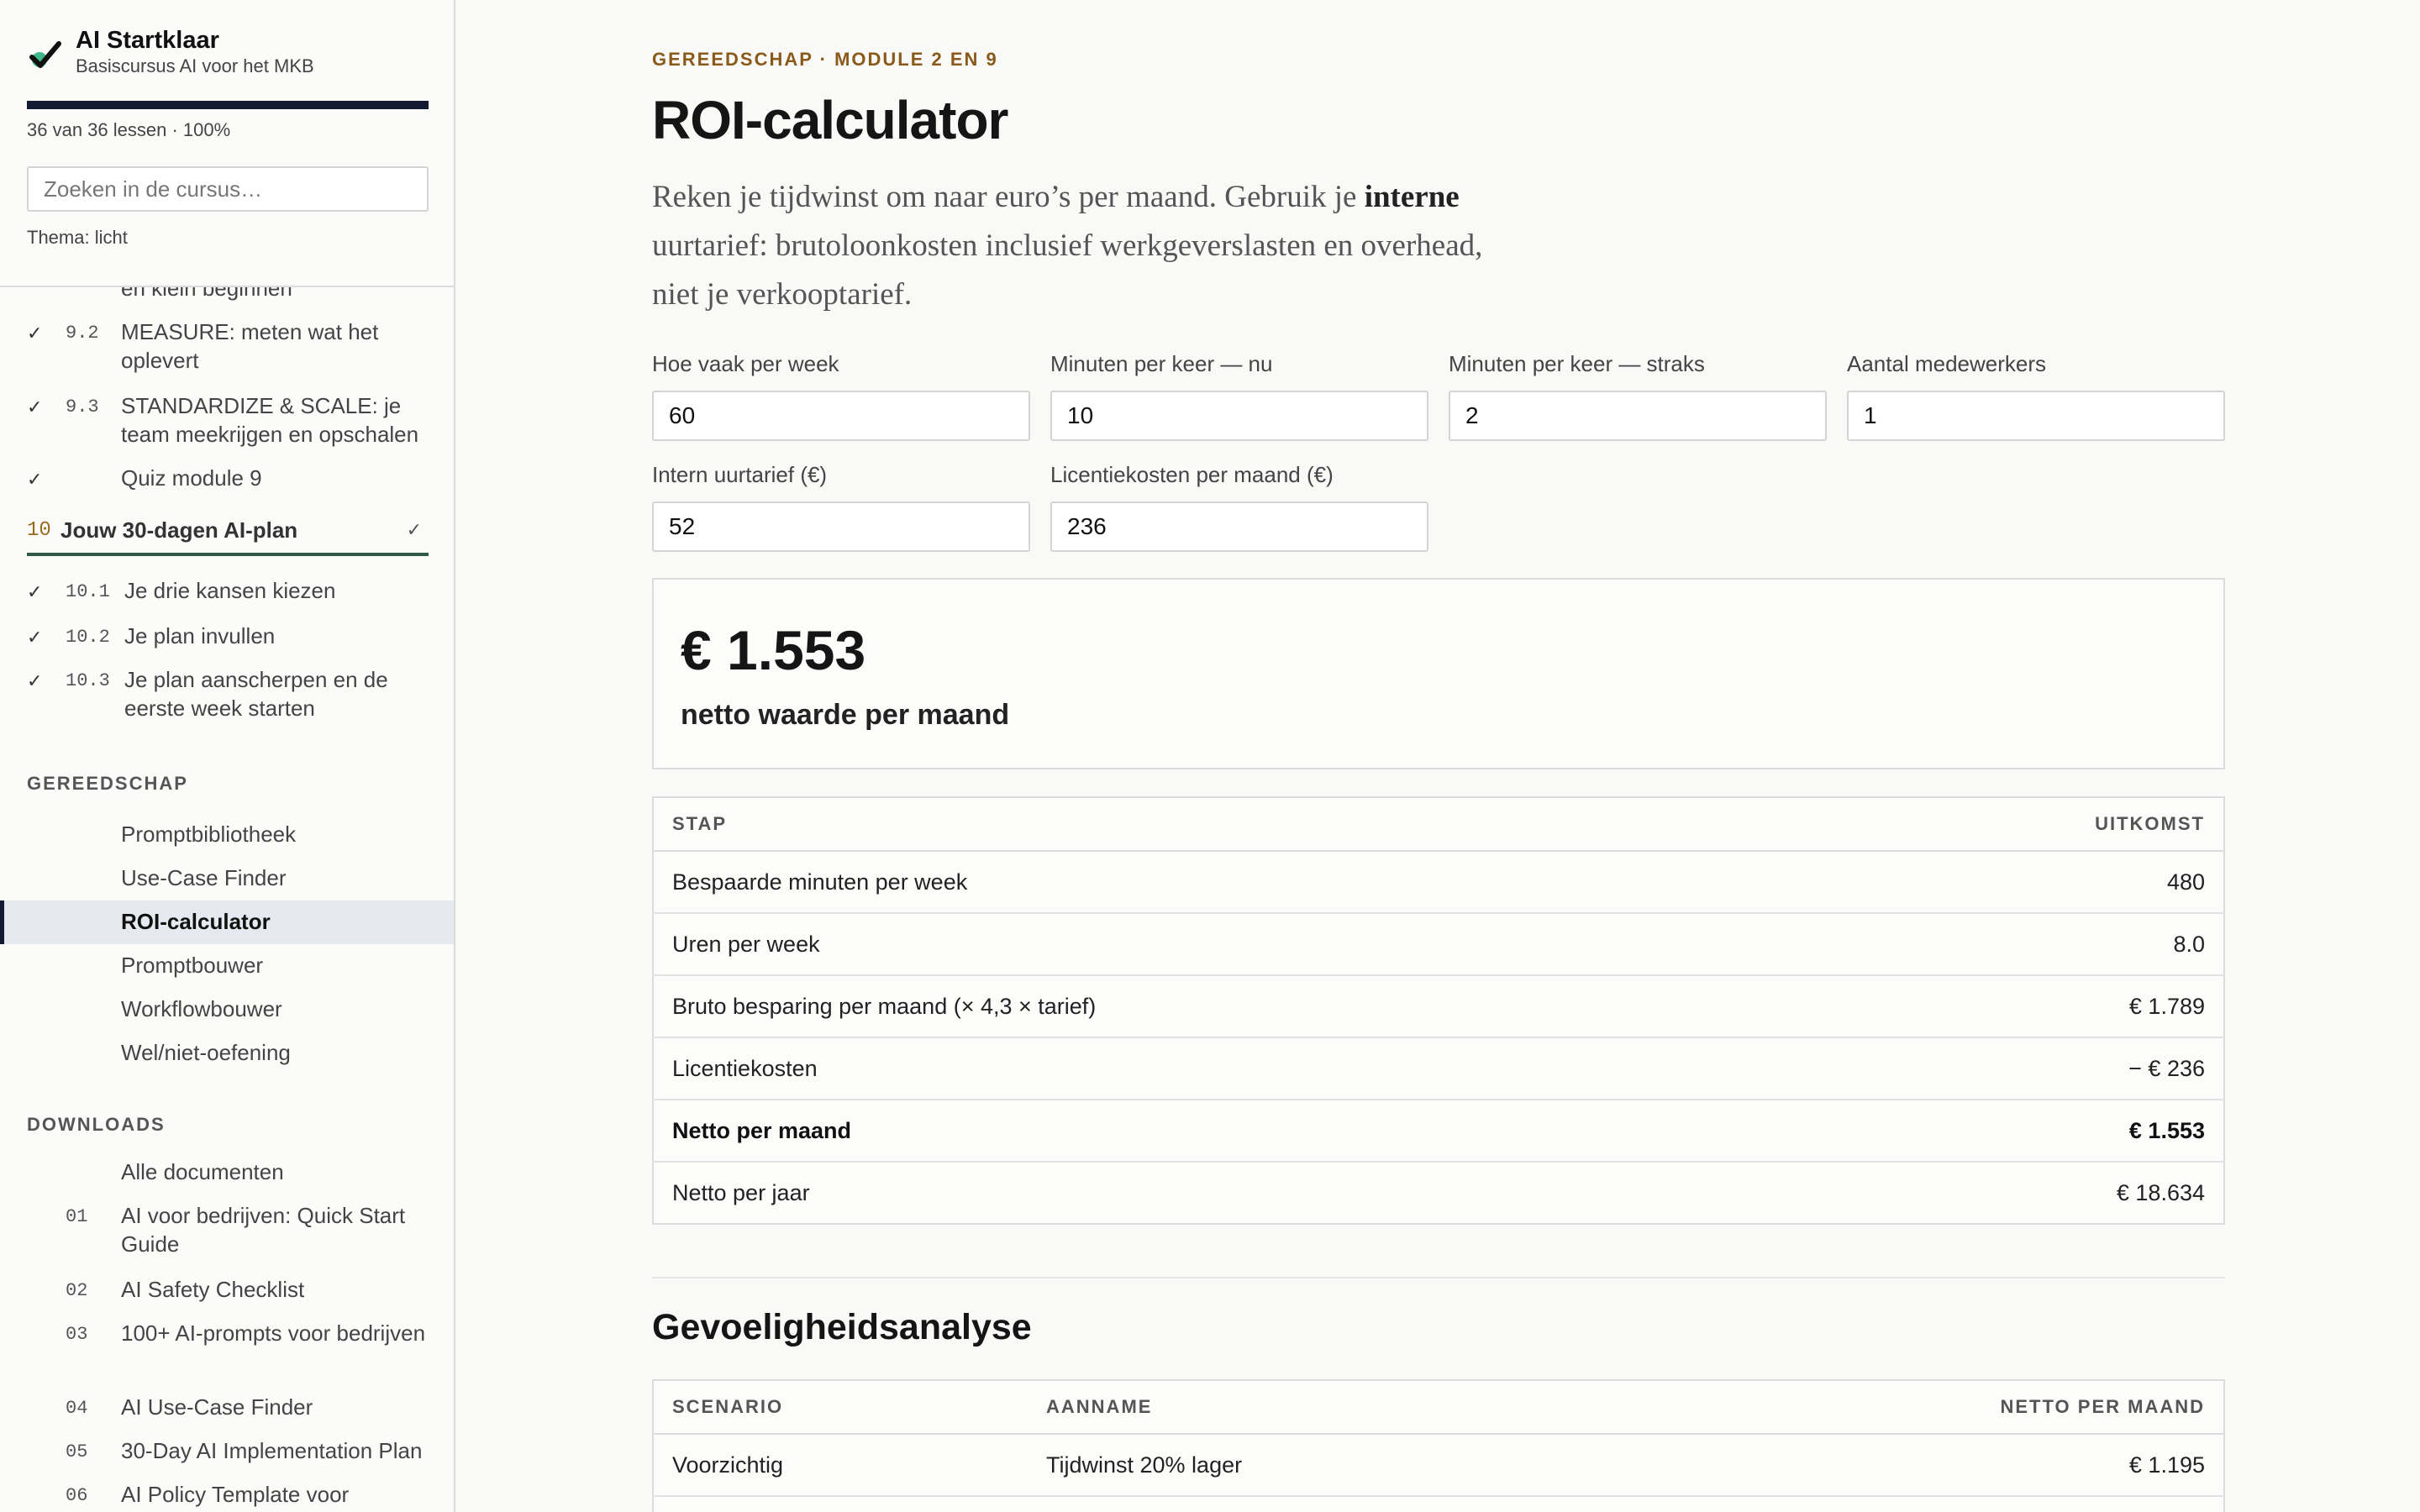 The width and height of the screenshot is (2420, 1512). What do you see at coordinates (1248, 944) in the screenshot?
I see `table-cell-step: Uren per week` at bounding box center [1248, 944].